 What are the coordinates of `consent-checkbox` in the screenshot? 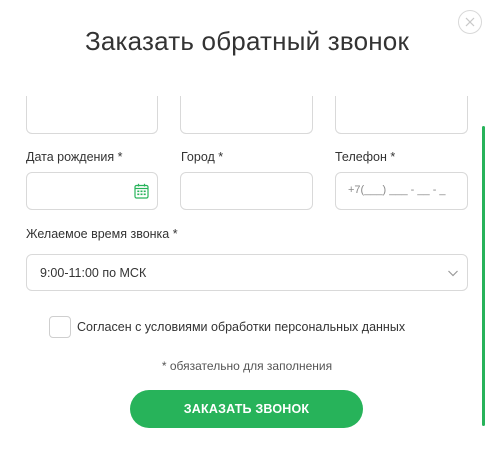 It's located at (60, 327).